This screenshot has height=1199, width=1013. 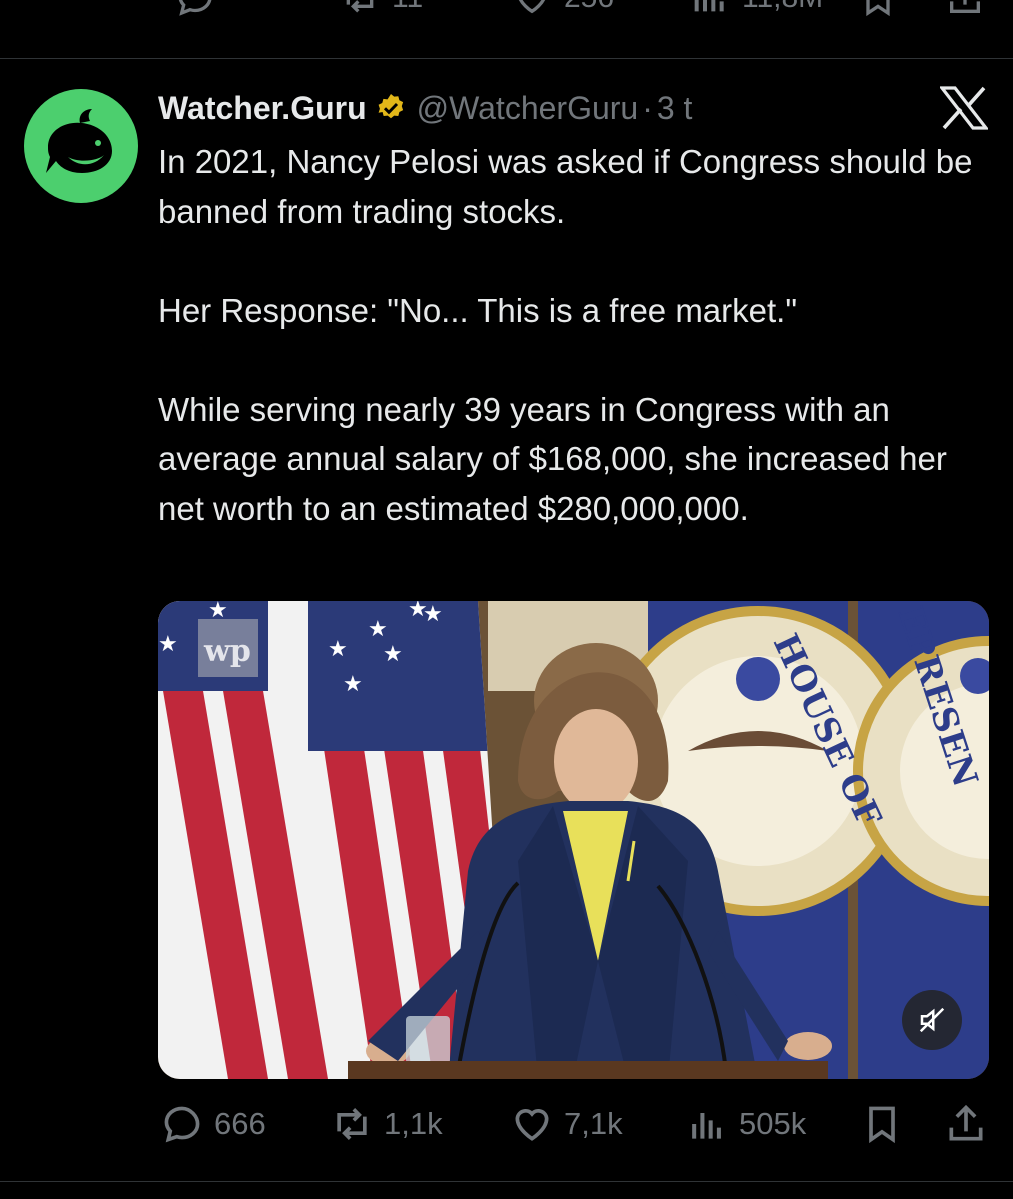 I want to click on views-button: 505k, so click(x=745, y=1124).